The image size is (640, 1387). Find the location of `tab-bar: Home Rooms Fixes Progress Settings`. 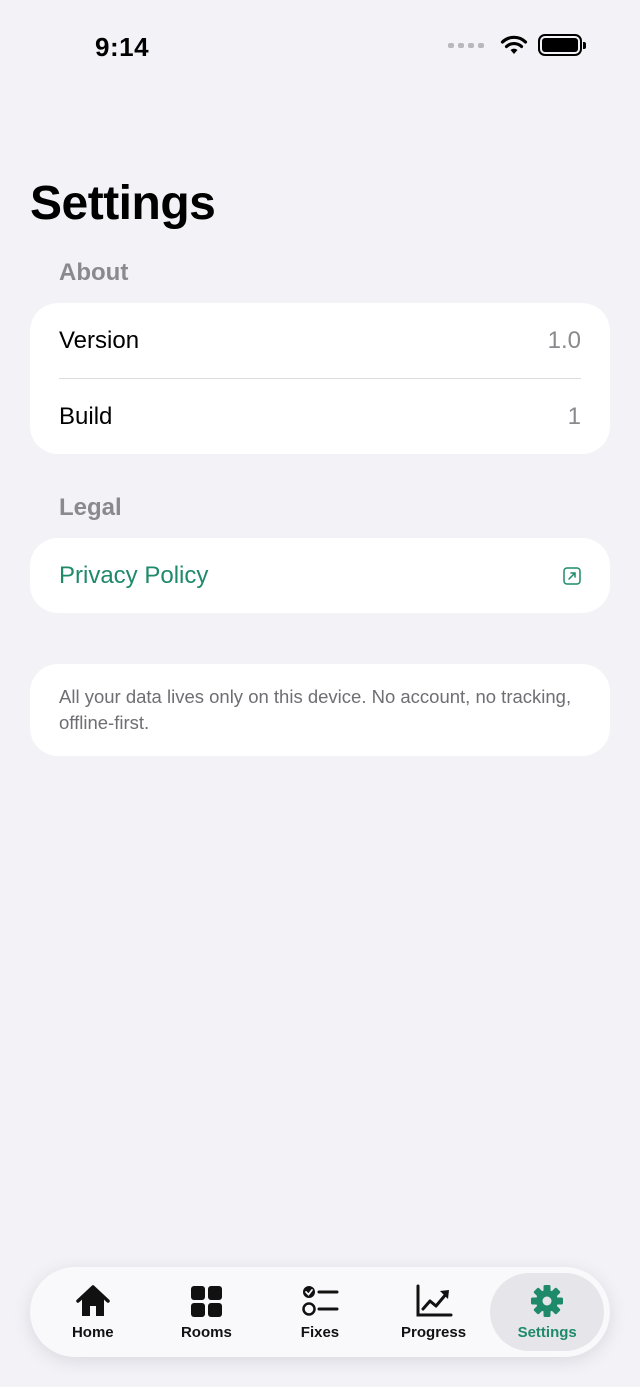

tab-bar: Home Rooms Fixes Progress Settings is located at coordinates (320, 1312).